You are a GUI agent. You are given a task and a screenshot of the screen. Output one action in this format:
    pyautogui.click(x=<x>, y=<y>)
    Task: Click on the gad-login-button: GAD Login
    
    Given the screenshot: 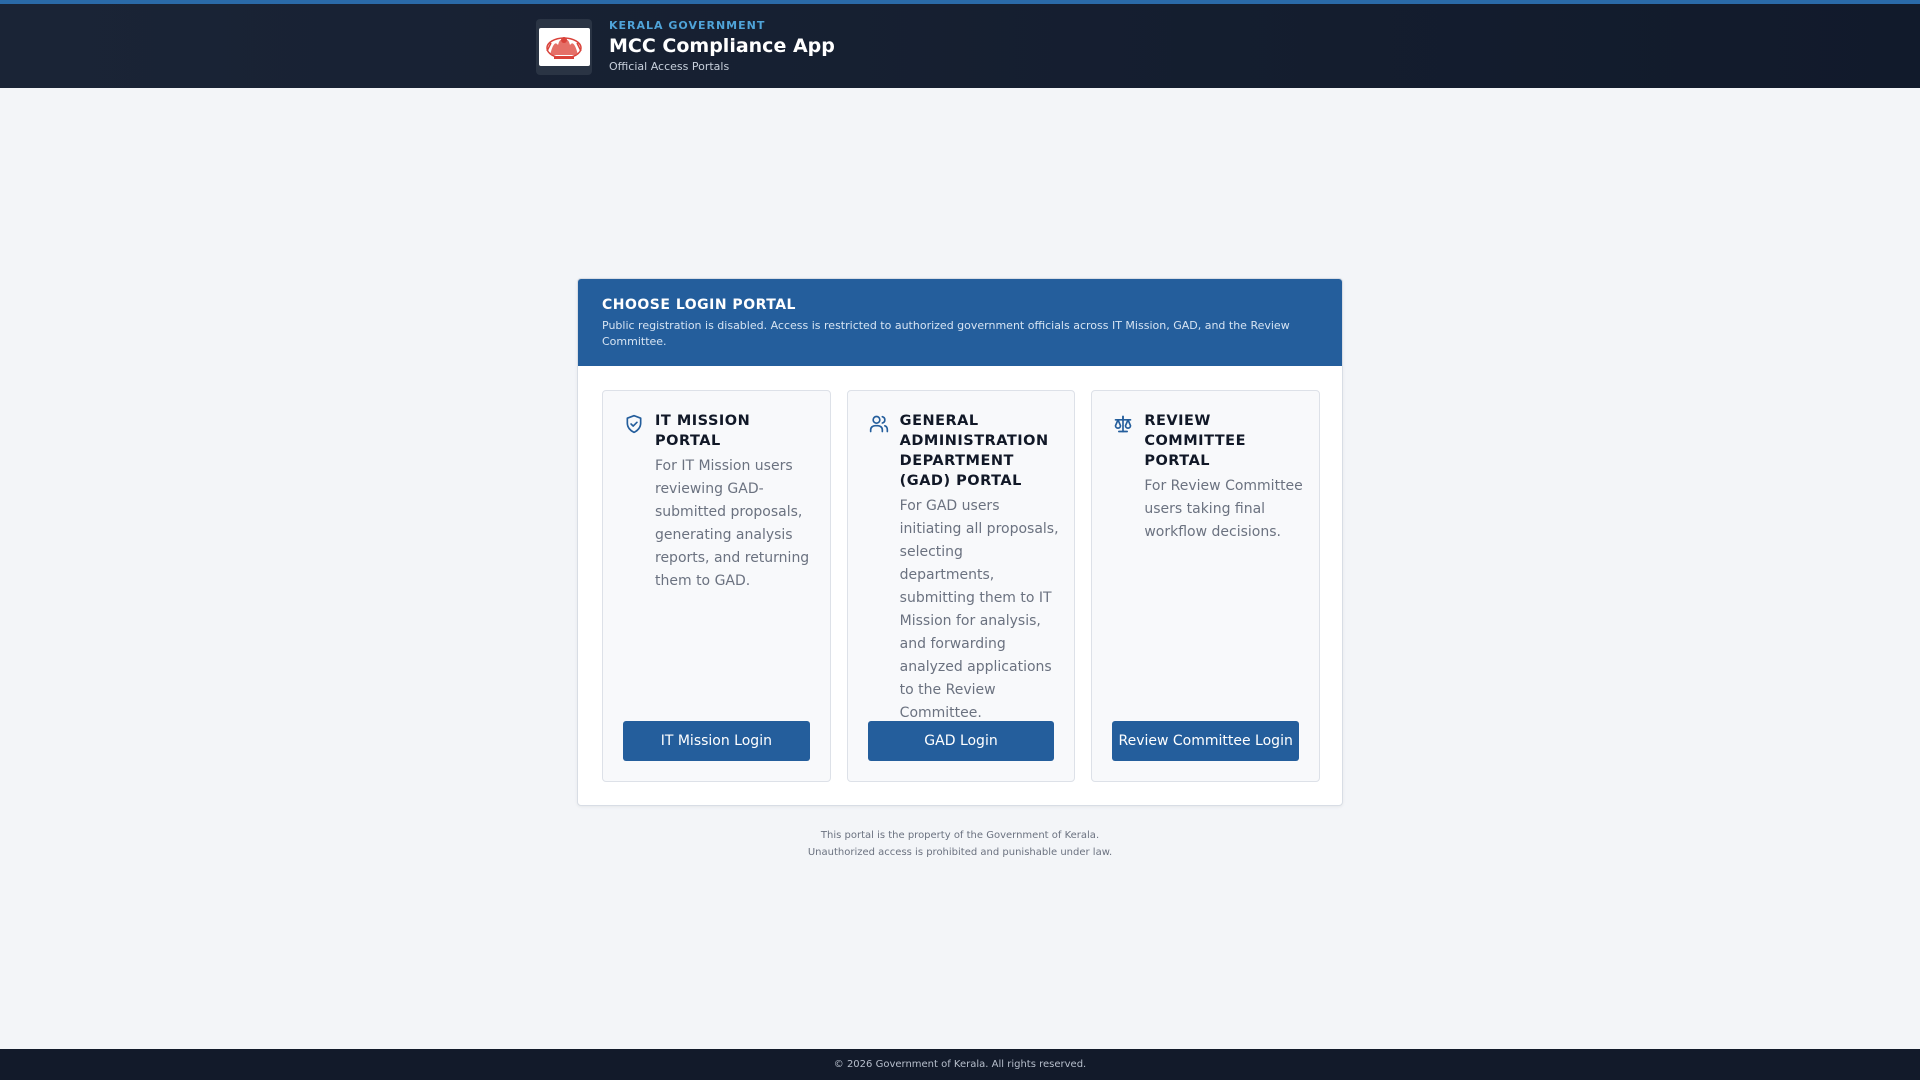 What is the action you would take?
    pyautogui.click(x=961, y=741)
    